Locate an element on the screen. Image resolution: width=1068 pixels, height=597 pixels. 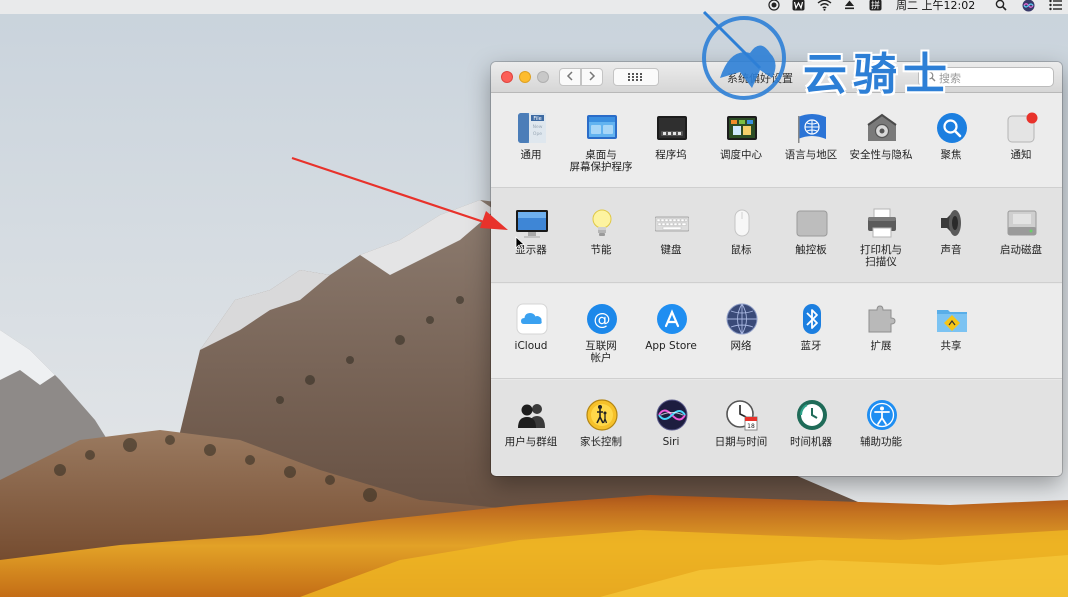
pref-app-store: App Store is located at coordinates (671, 331).